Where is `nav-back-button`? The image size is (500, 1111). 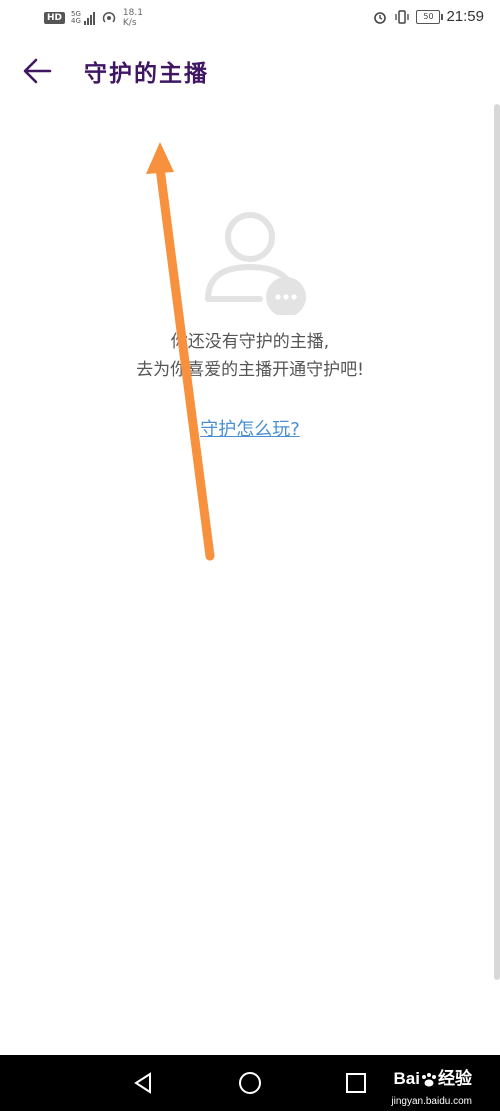 nav-back-button is located at coordinates (144, 1083).